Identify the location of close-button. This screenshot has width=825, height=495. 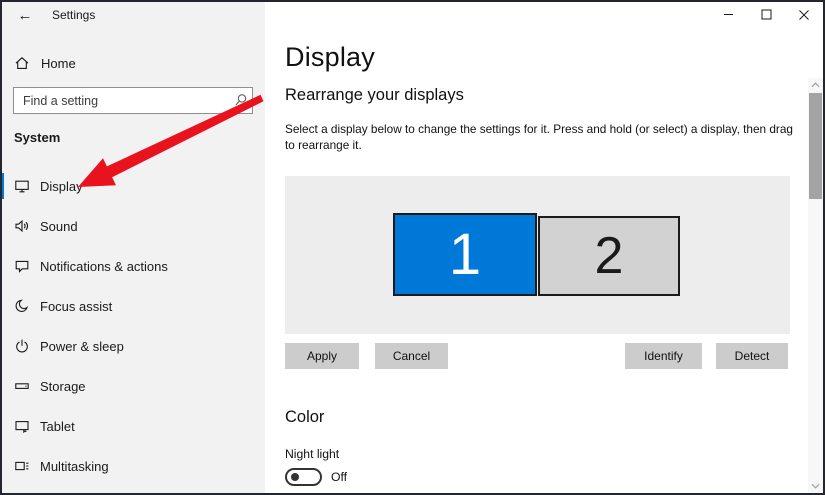
(804, 14).